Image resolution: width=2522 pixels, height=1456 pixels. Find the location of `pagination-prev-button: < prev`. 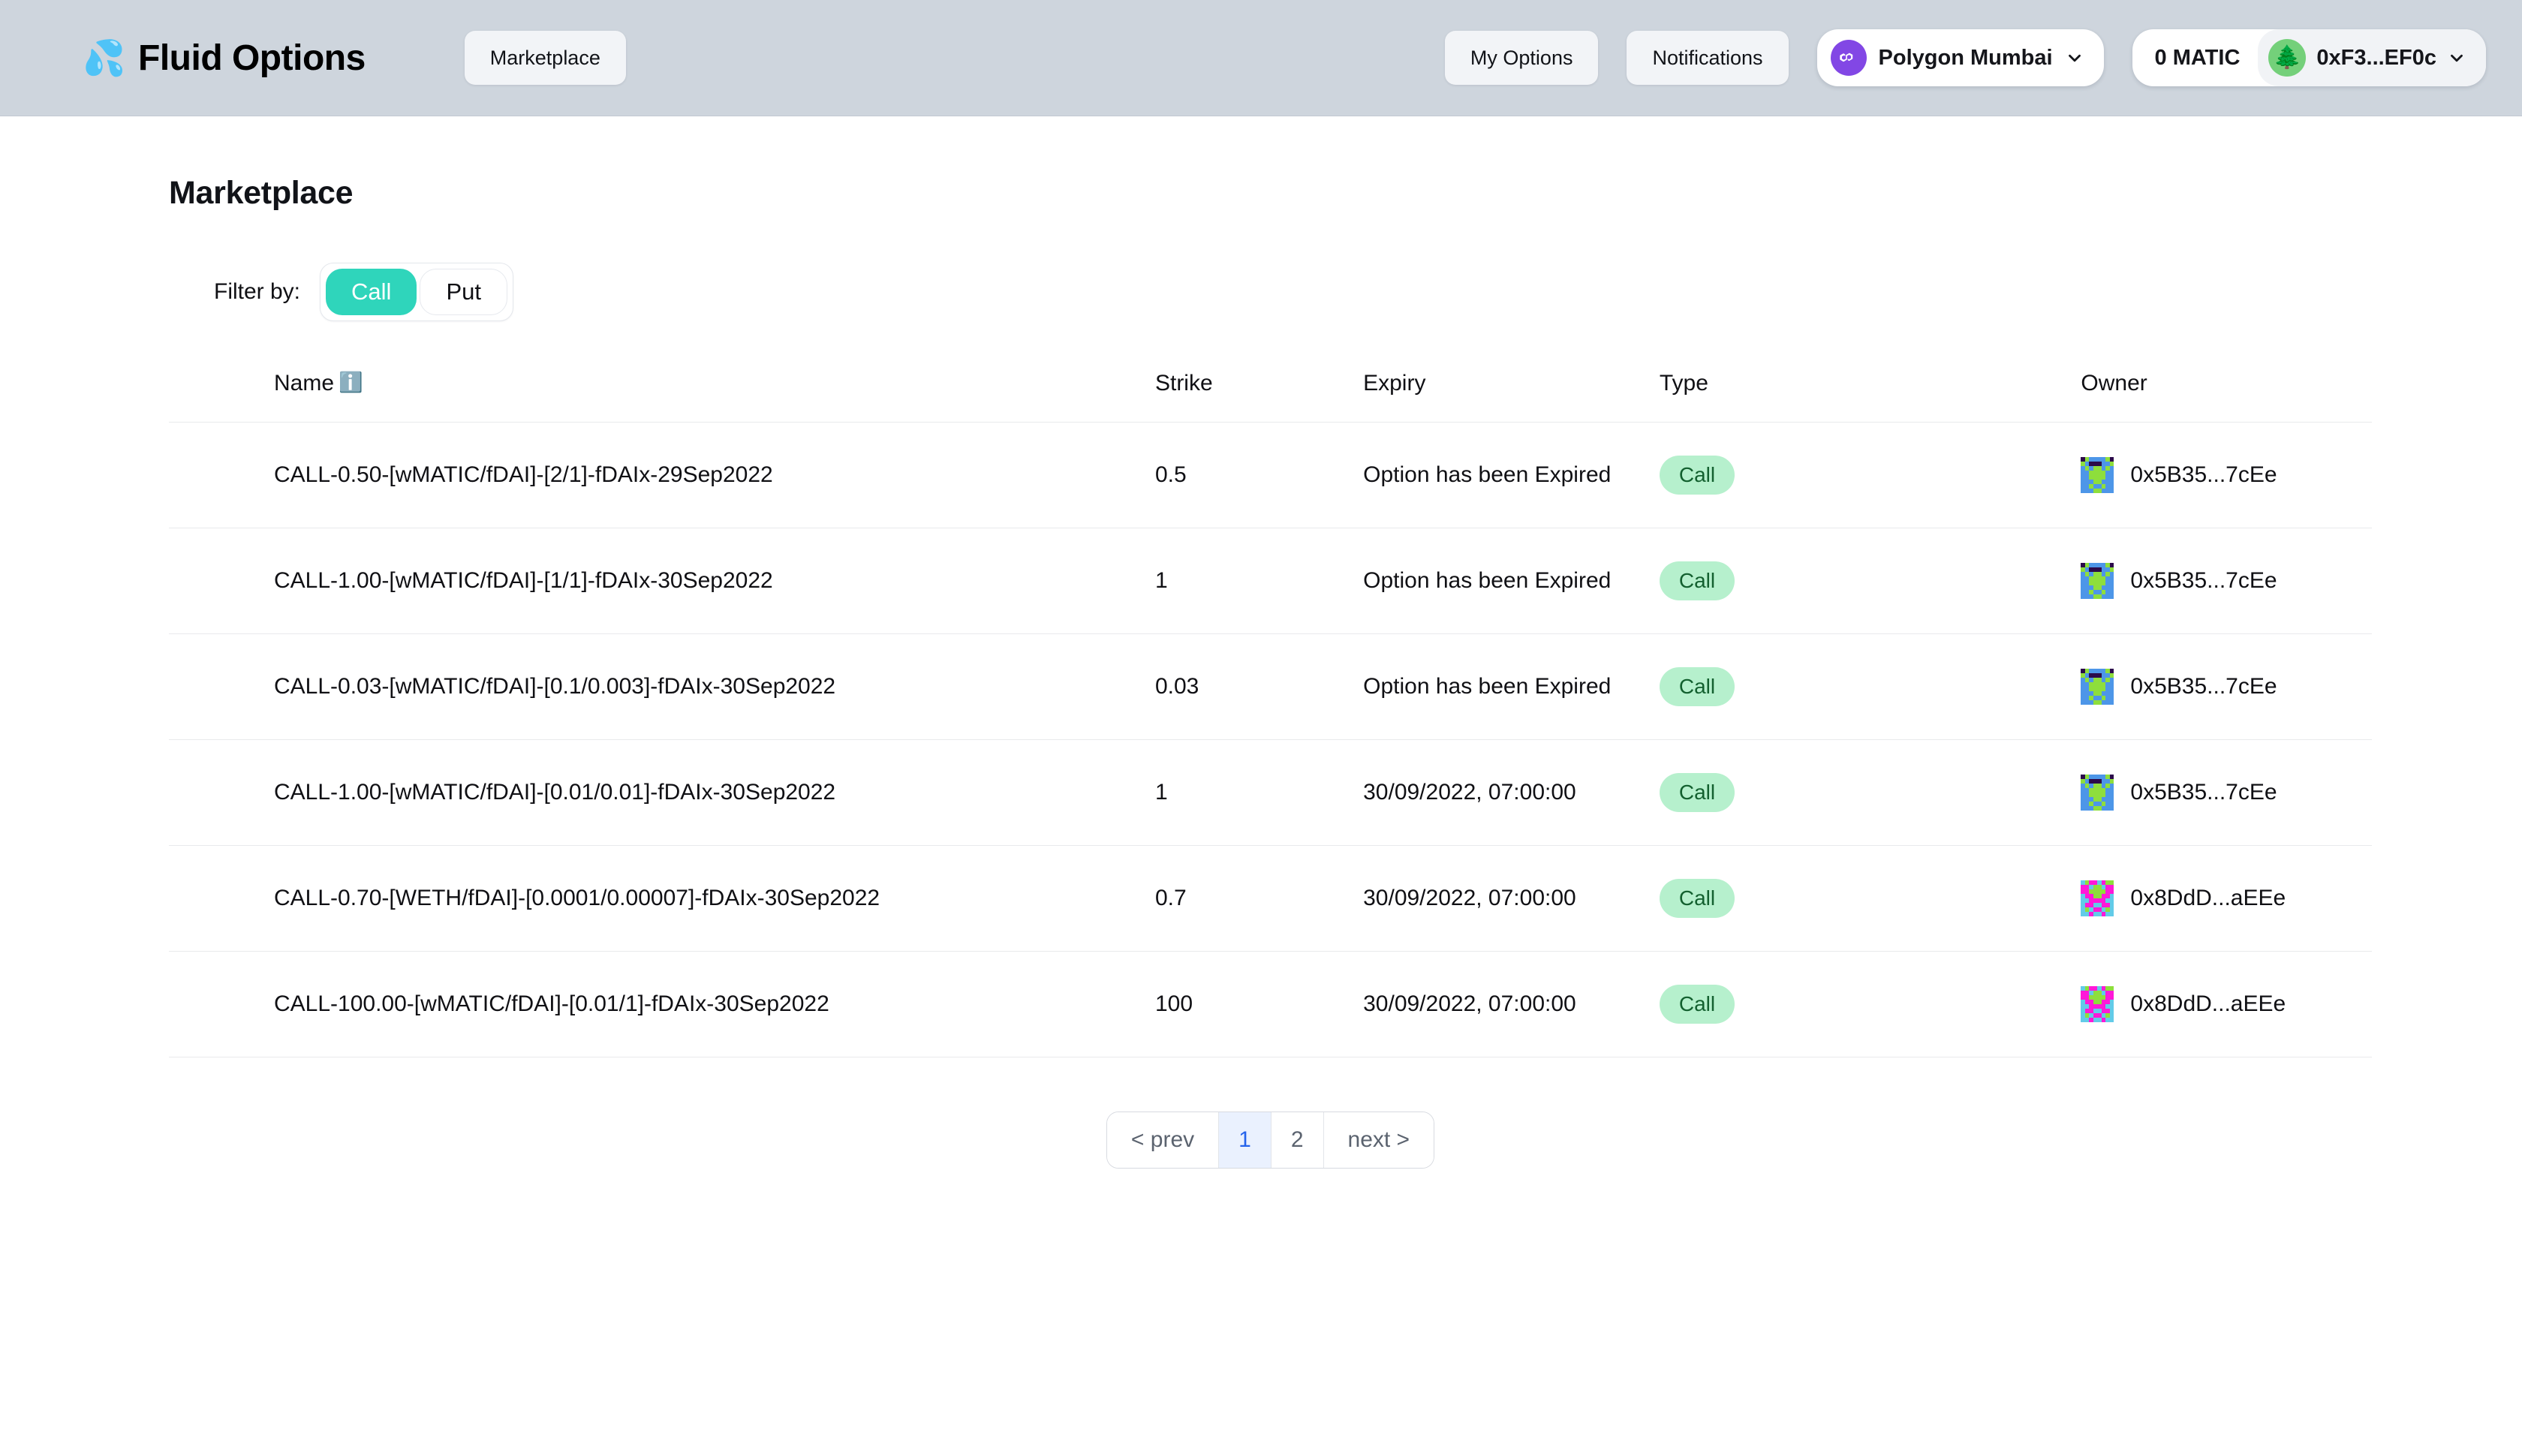

pagination-prev-button: < prev is located at coordinates (1163, 1140).